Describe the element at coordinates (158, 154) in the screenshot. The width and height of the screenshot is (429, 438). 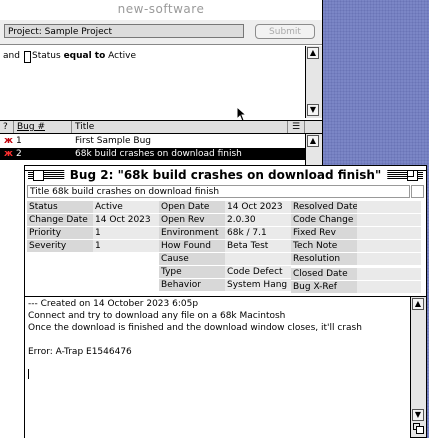
I see `list-item-title: 68k build crashes on download finish` at that location.